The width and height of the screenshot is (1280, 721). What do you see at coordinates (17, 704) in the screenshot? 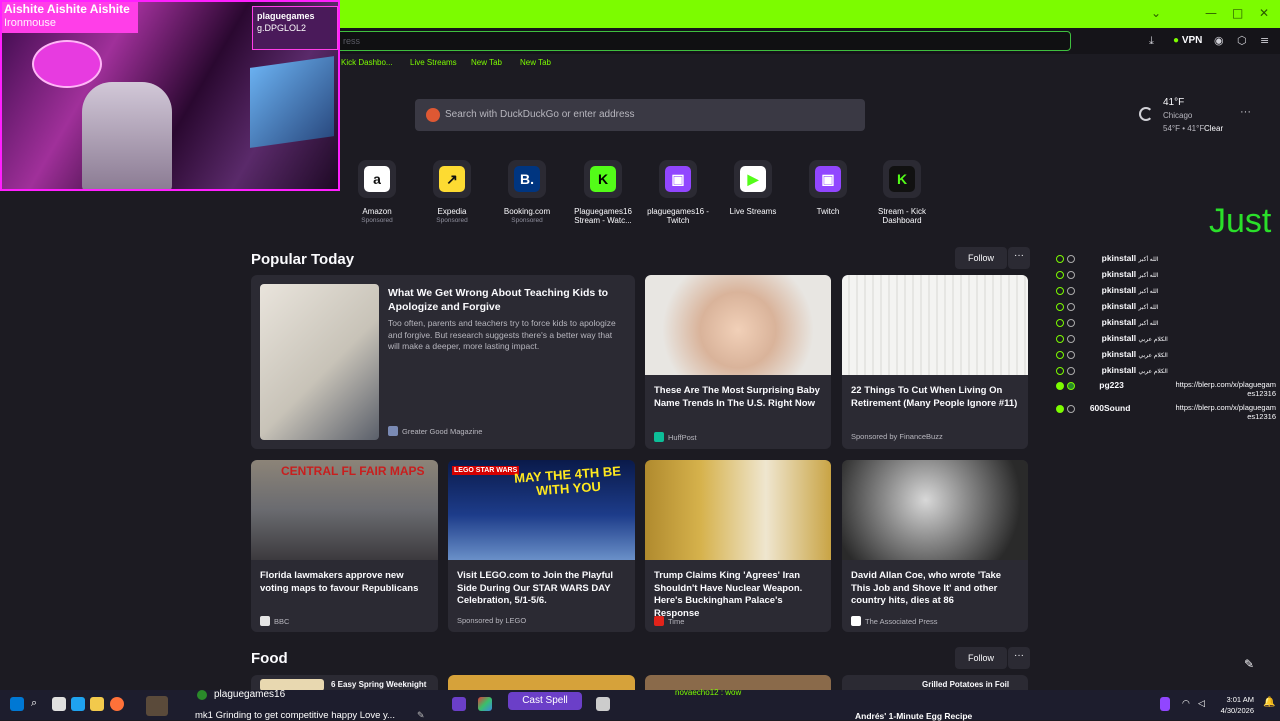
I see `start-icon` at bounding box center [17, 704].